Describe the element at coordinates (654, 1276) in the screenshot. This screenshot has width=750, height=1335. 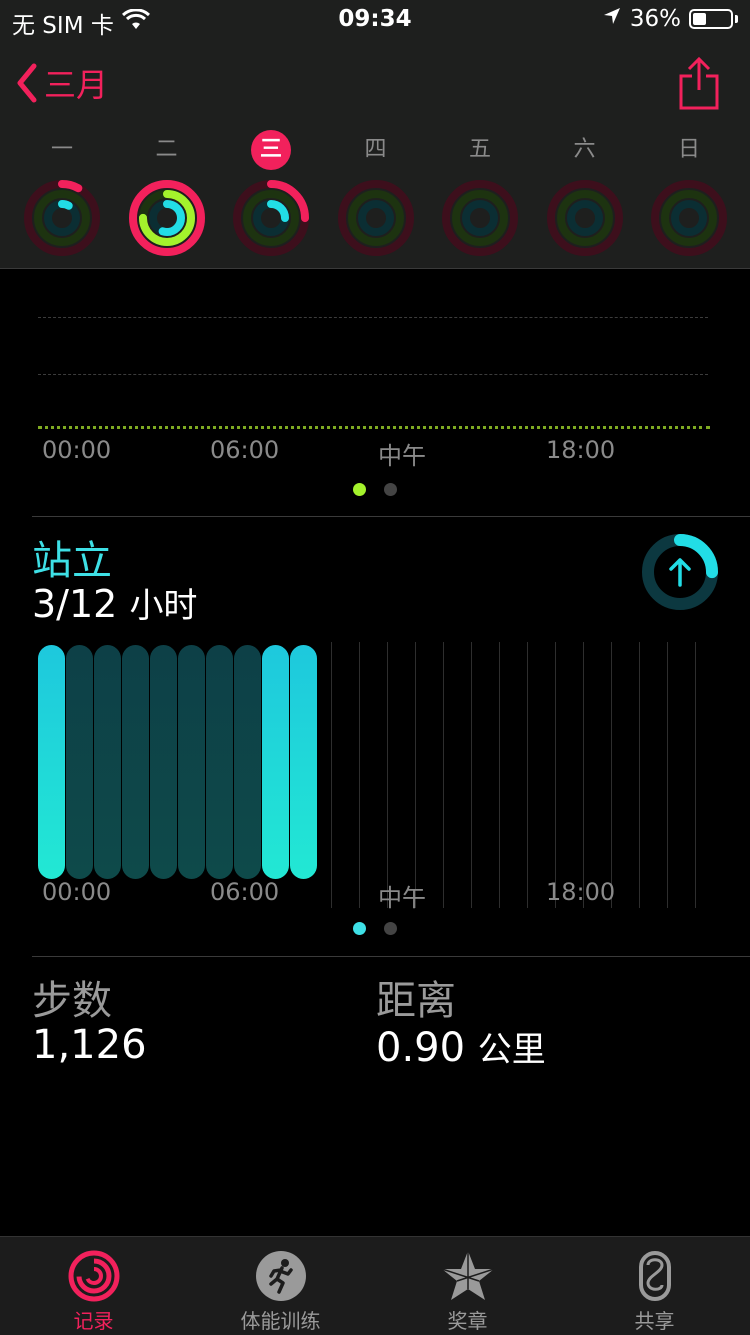
I see `sharing-icon` at that location.